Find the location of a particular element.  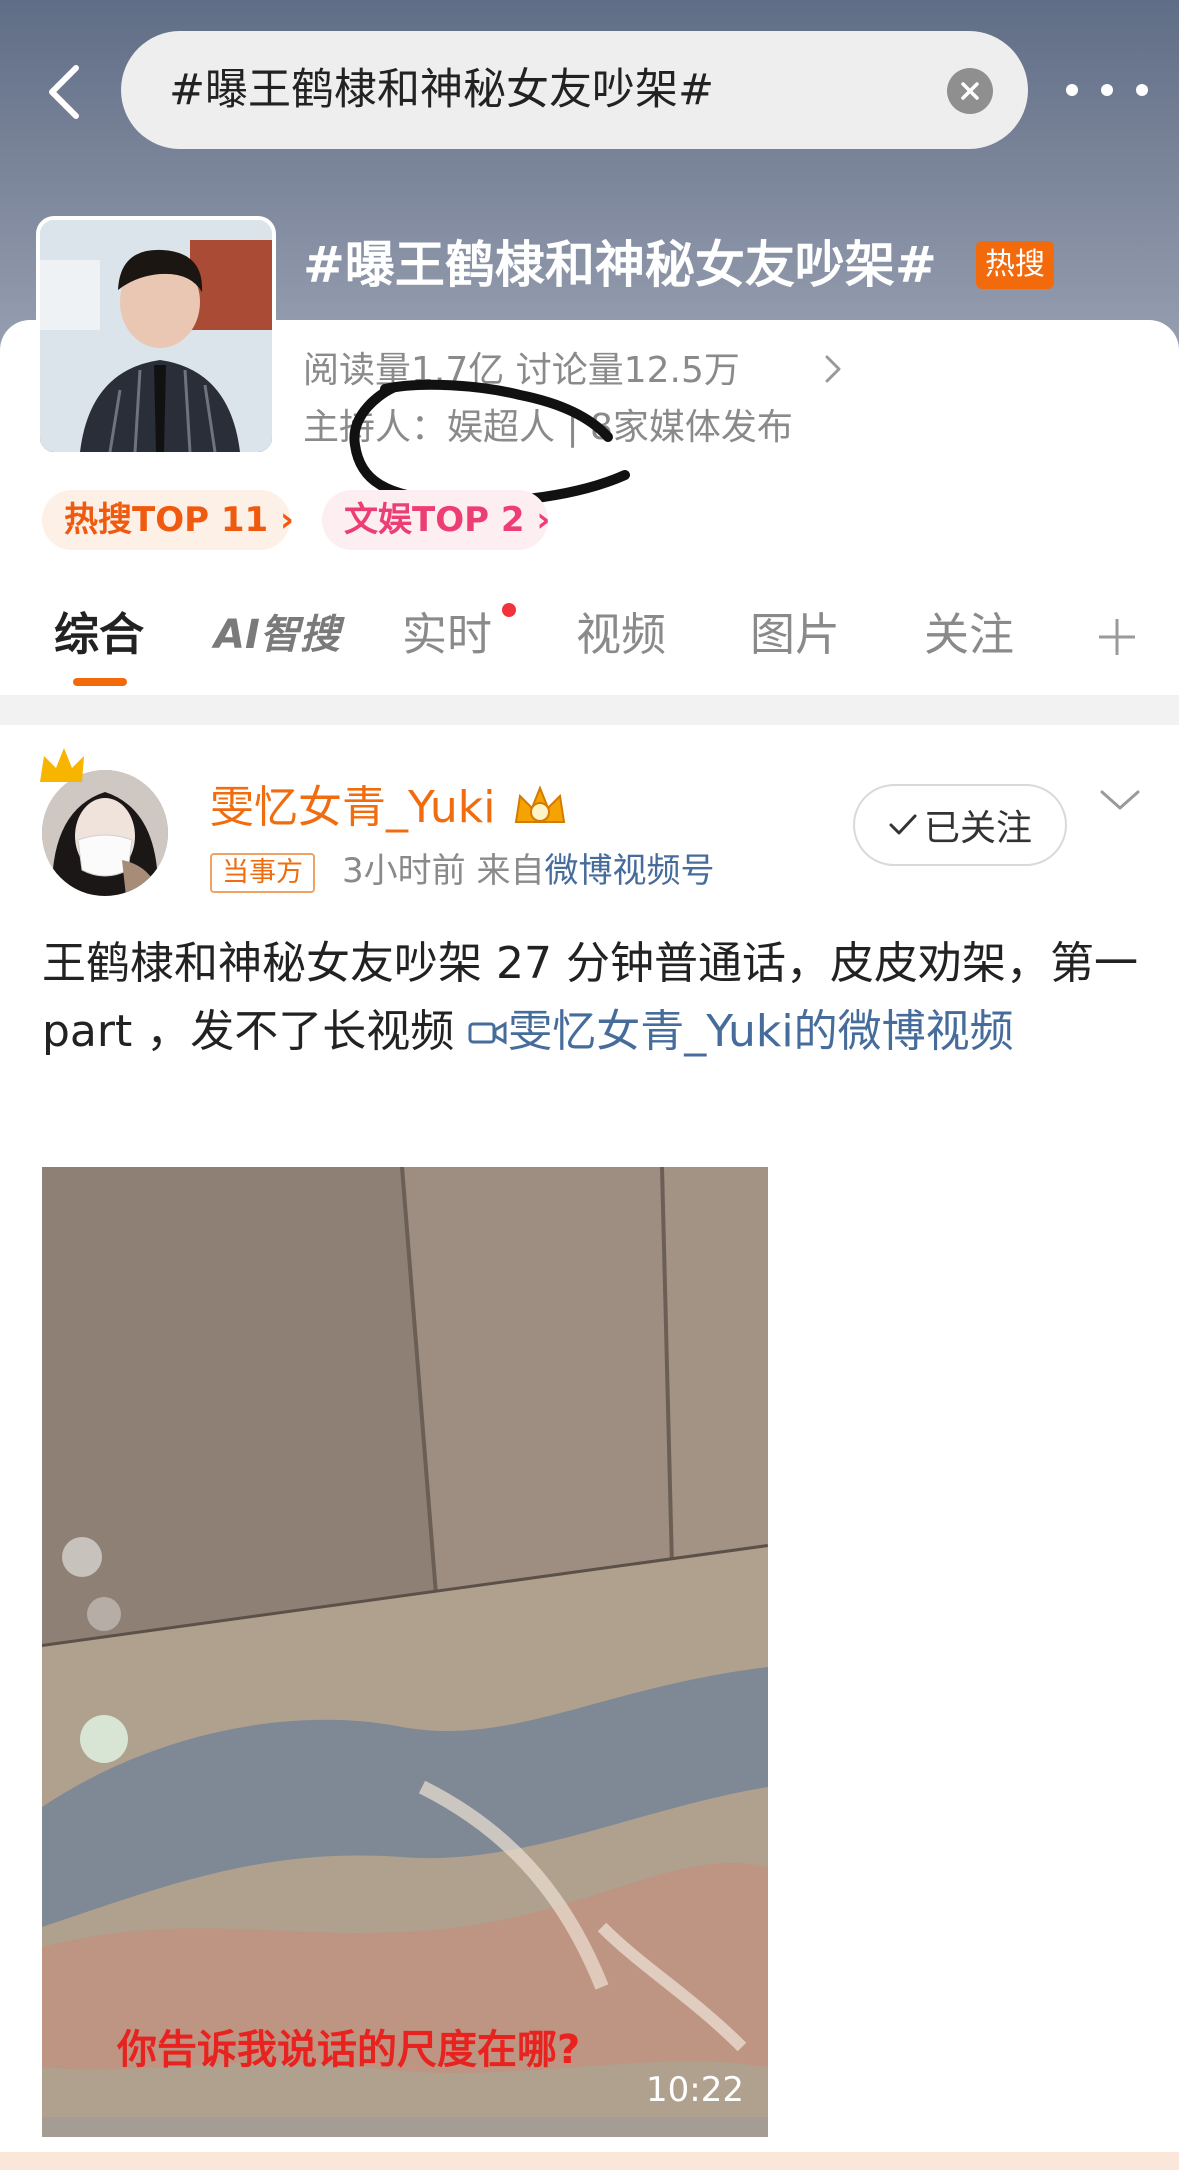

search-input: #曝王鹤棣和神秘女友吵架# is located at coordinates (574, 90).